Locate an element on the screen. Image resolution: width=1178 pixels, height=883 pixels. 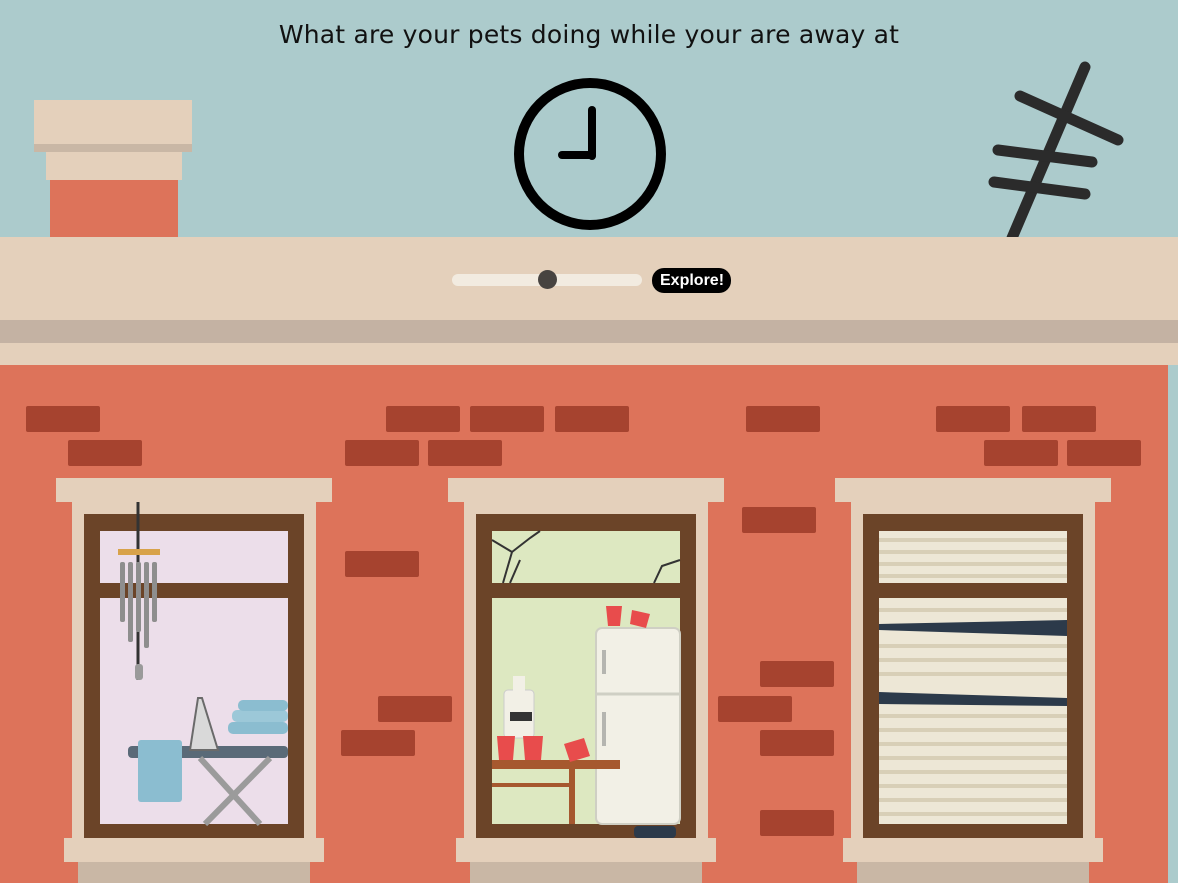
chimney is located at coordinates (113, 170).